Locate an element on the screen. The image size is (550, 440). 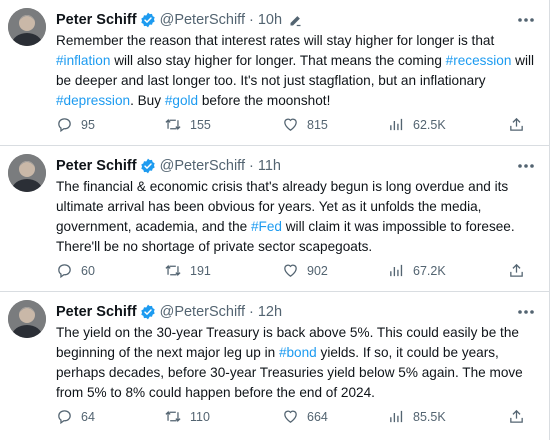
reply-count: 95 is located at coordinates (88, 124).